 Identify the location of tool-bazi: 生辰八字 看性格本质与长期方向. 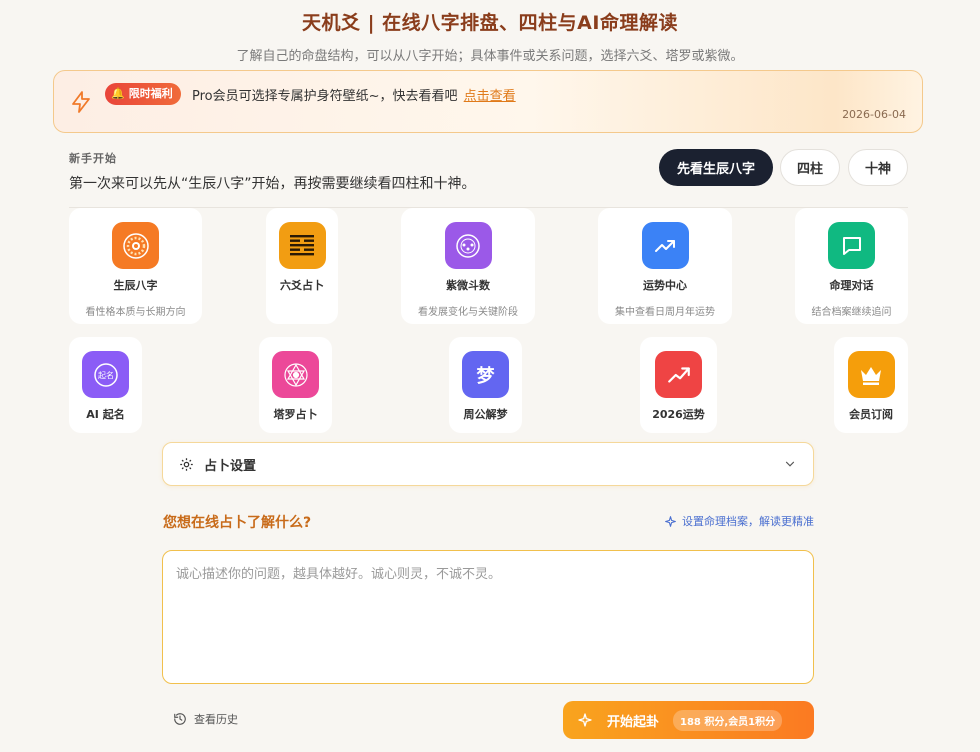
(135, 266).